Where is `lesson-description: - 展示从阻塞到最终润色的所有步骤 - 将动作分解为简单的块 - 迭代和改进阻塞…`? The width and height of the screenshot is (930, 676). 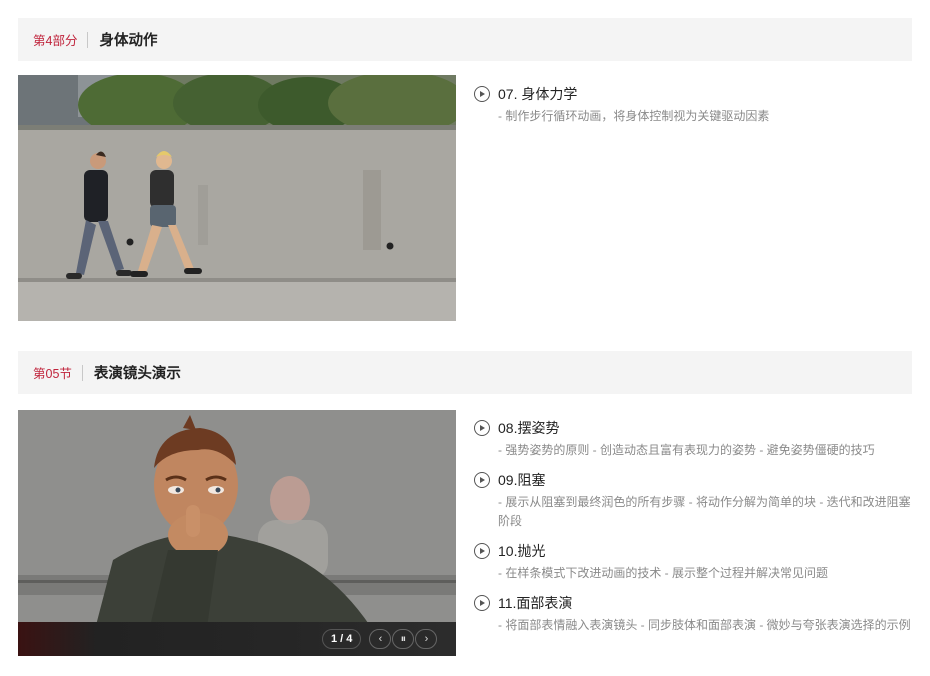
lesson-description: - 展示从阻塞到最终润色的所有步骤 - 将动作分解为简单的块 - 迭代和改进阻塞… is located at coordinates (704, 511).